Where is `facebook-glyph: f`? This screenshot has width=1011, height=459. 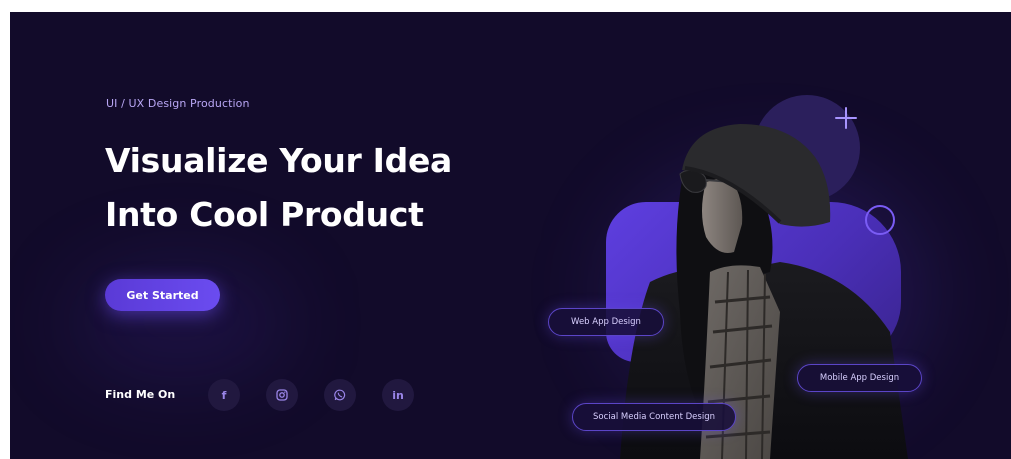 facebook-glyph: f is located at coordinates (224, 395).